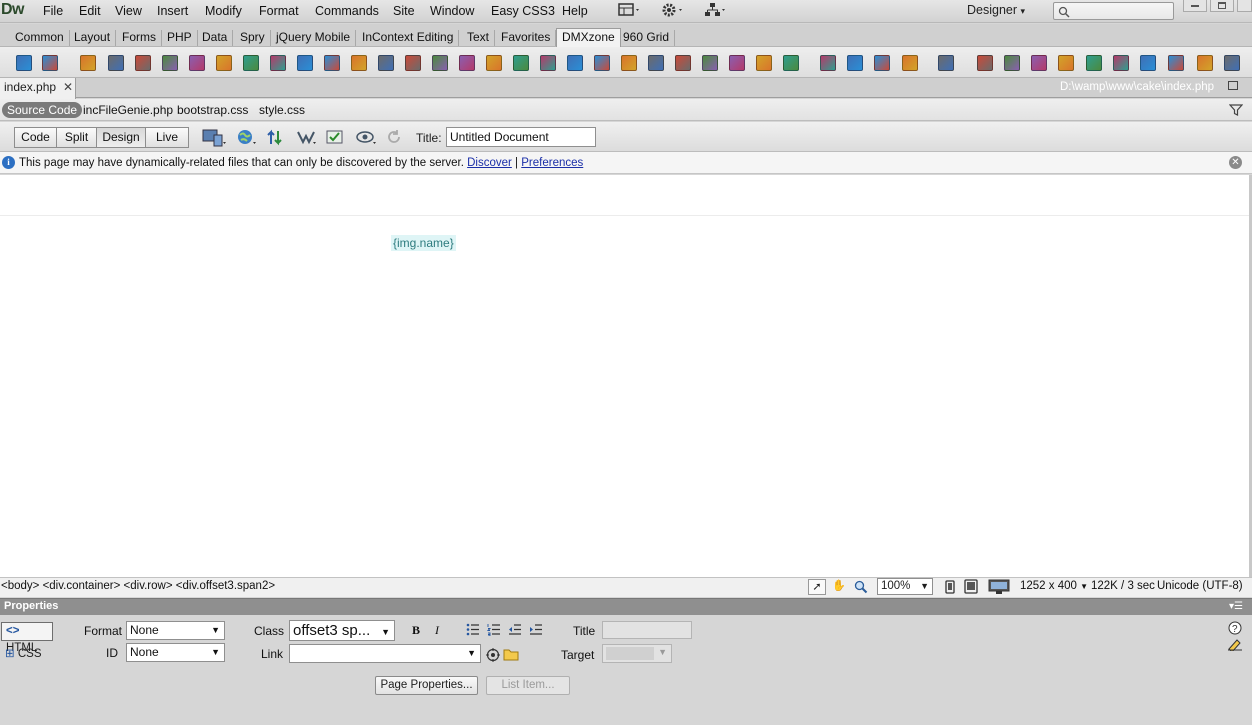  I want to click on file-management-icon, so click(277, 138).